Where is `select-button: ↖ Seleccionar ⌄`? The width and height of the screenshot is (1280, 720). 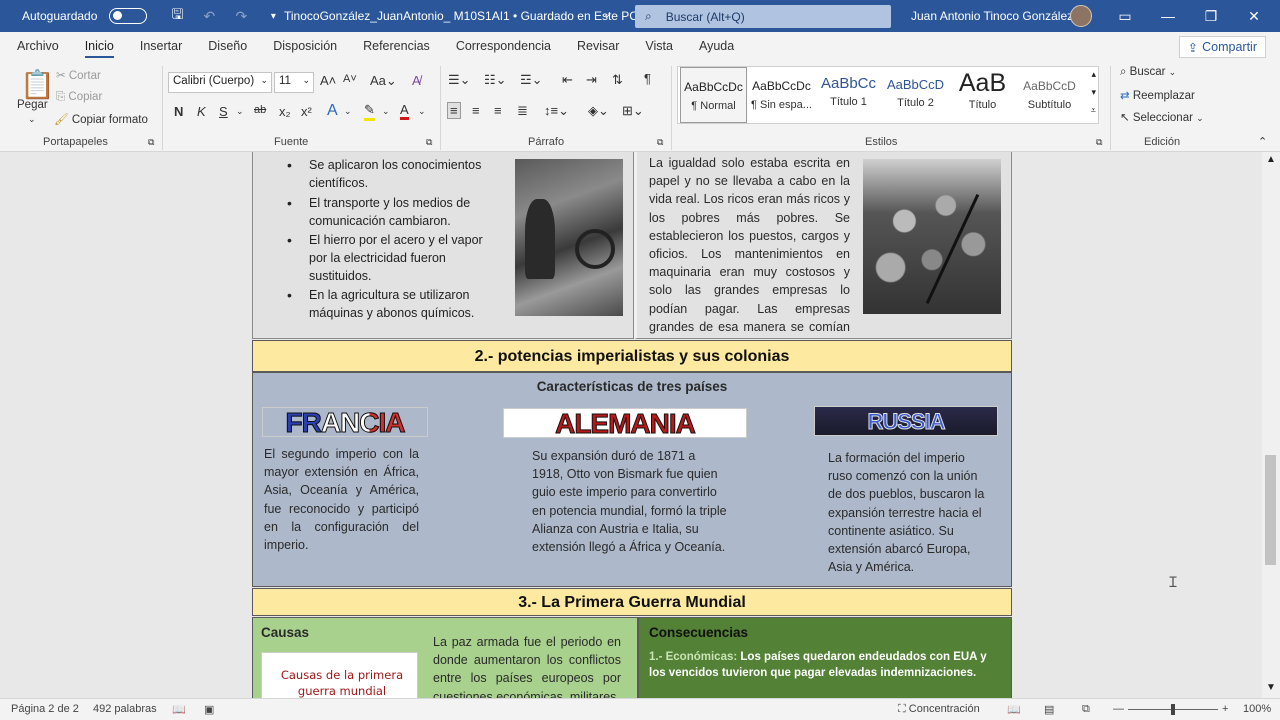 select-button: ↖ Seleccionar ⌄ is located at coordinates (1162, 117).